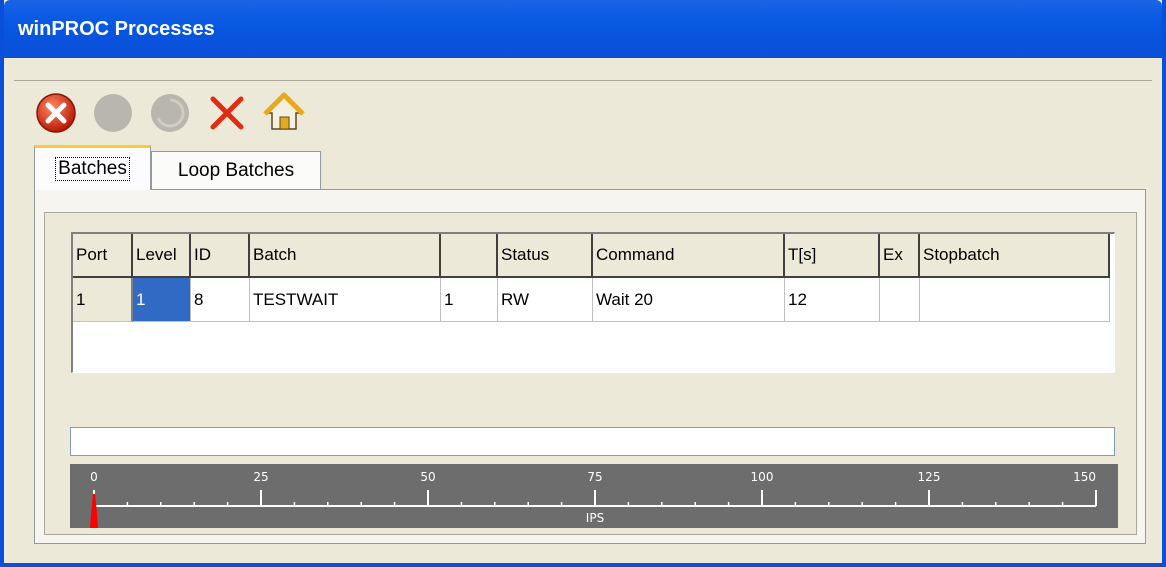 Image resolution: width=1166 pixels, height=567 pixels. Describe the element at coordinates (103, 300) in the screenshot. I see `cell-port: 1` at that location.